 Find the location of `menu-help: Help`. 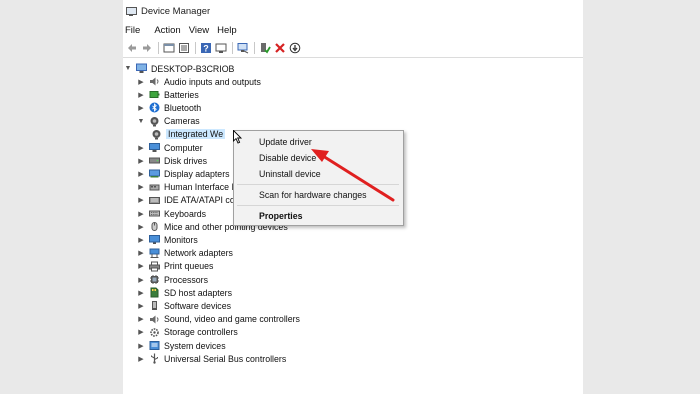

menu-help: Help is located at coordinates (229, 30).